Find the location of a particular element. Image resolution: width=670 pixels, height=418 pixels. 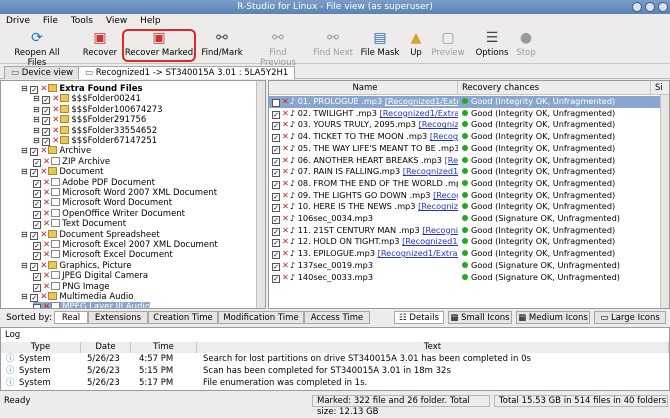

view-medium-icons-button: ▦ Medium Icons is located at coordinates (553, 317).